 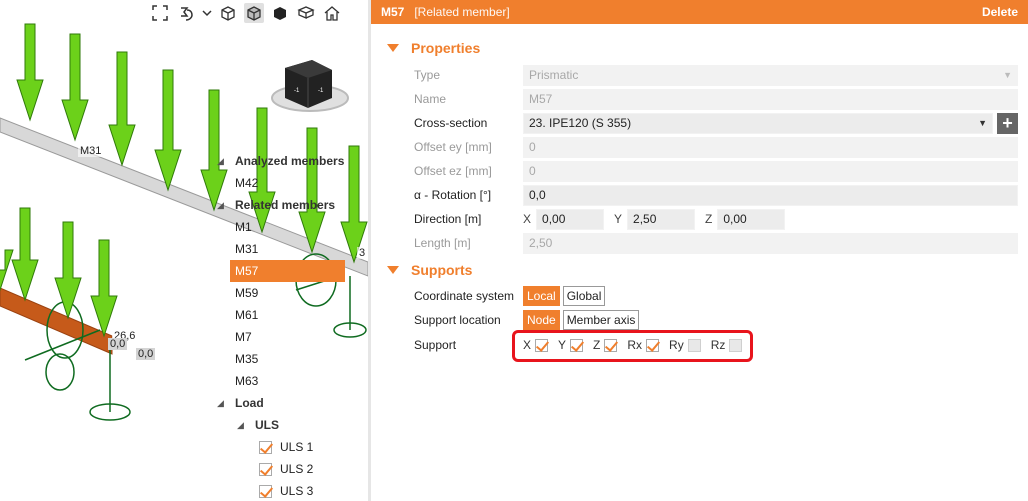 I want to click on row-direction: Direction [m] X 0,00 Y 2,50 Z 0,00, so click(x=716, y=219).